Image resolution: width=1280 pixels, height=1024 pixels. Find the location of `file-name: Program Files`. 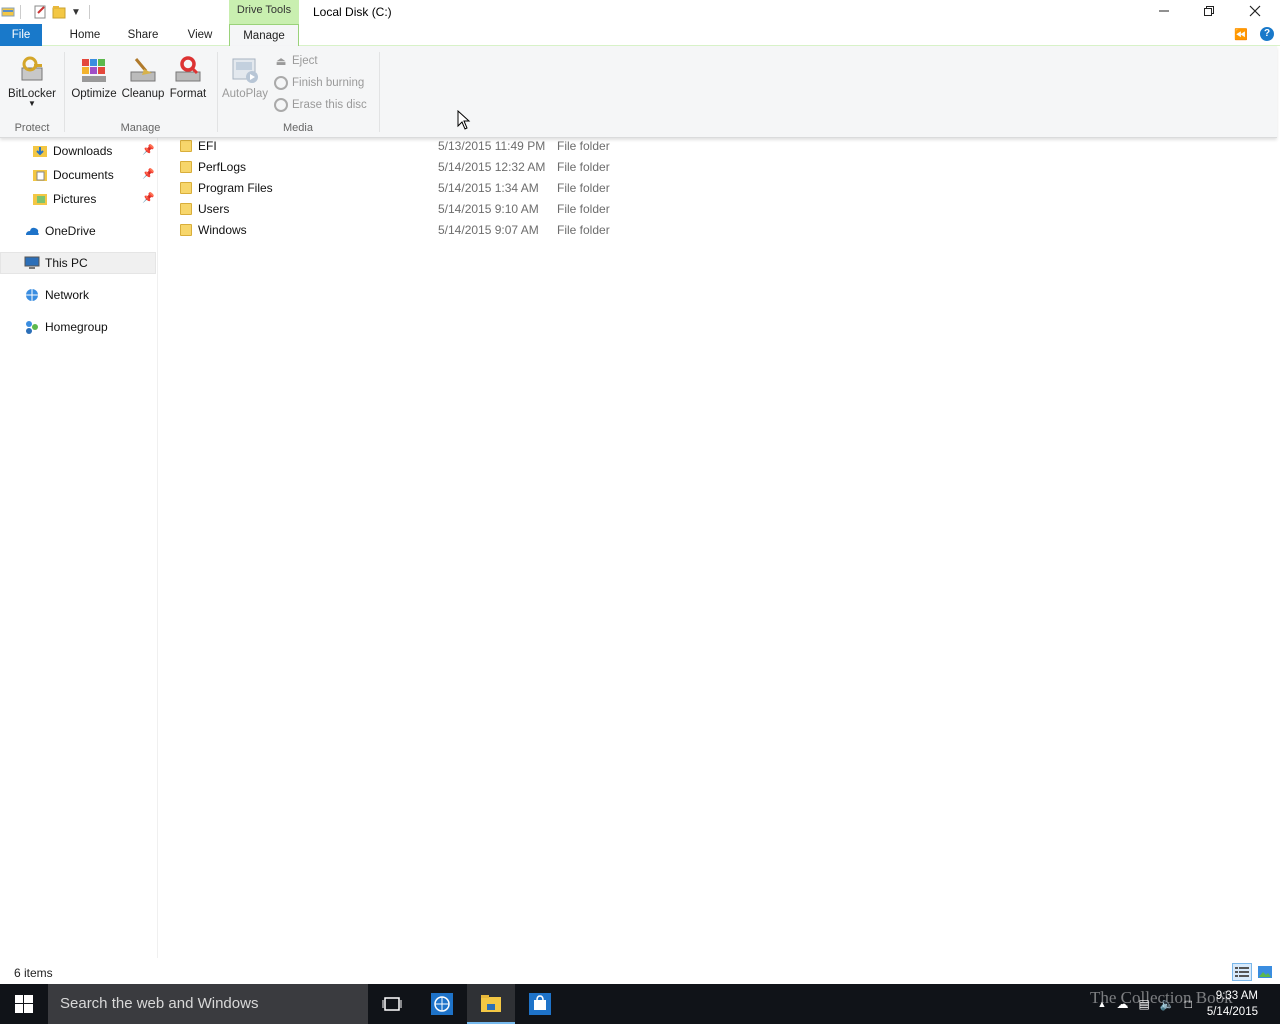

file-name: Program Files is located at coordinates (235, 188).